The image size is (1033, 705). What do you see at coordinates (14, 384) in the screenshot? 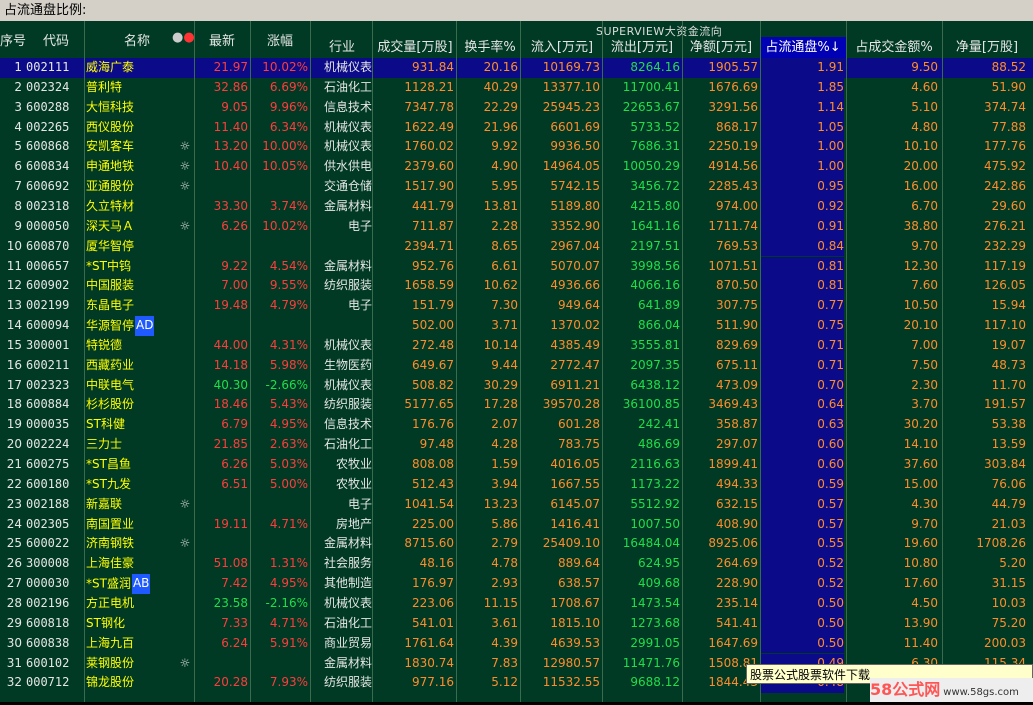
I see `row-index: 17` at bounding box center [14, 384].